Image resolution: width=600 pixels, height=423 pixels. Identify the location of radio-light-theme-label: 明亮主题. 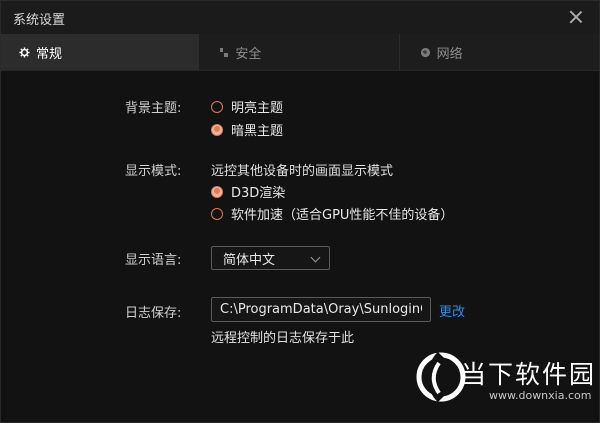
(257, 108).